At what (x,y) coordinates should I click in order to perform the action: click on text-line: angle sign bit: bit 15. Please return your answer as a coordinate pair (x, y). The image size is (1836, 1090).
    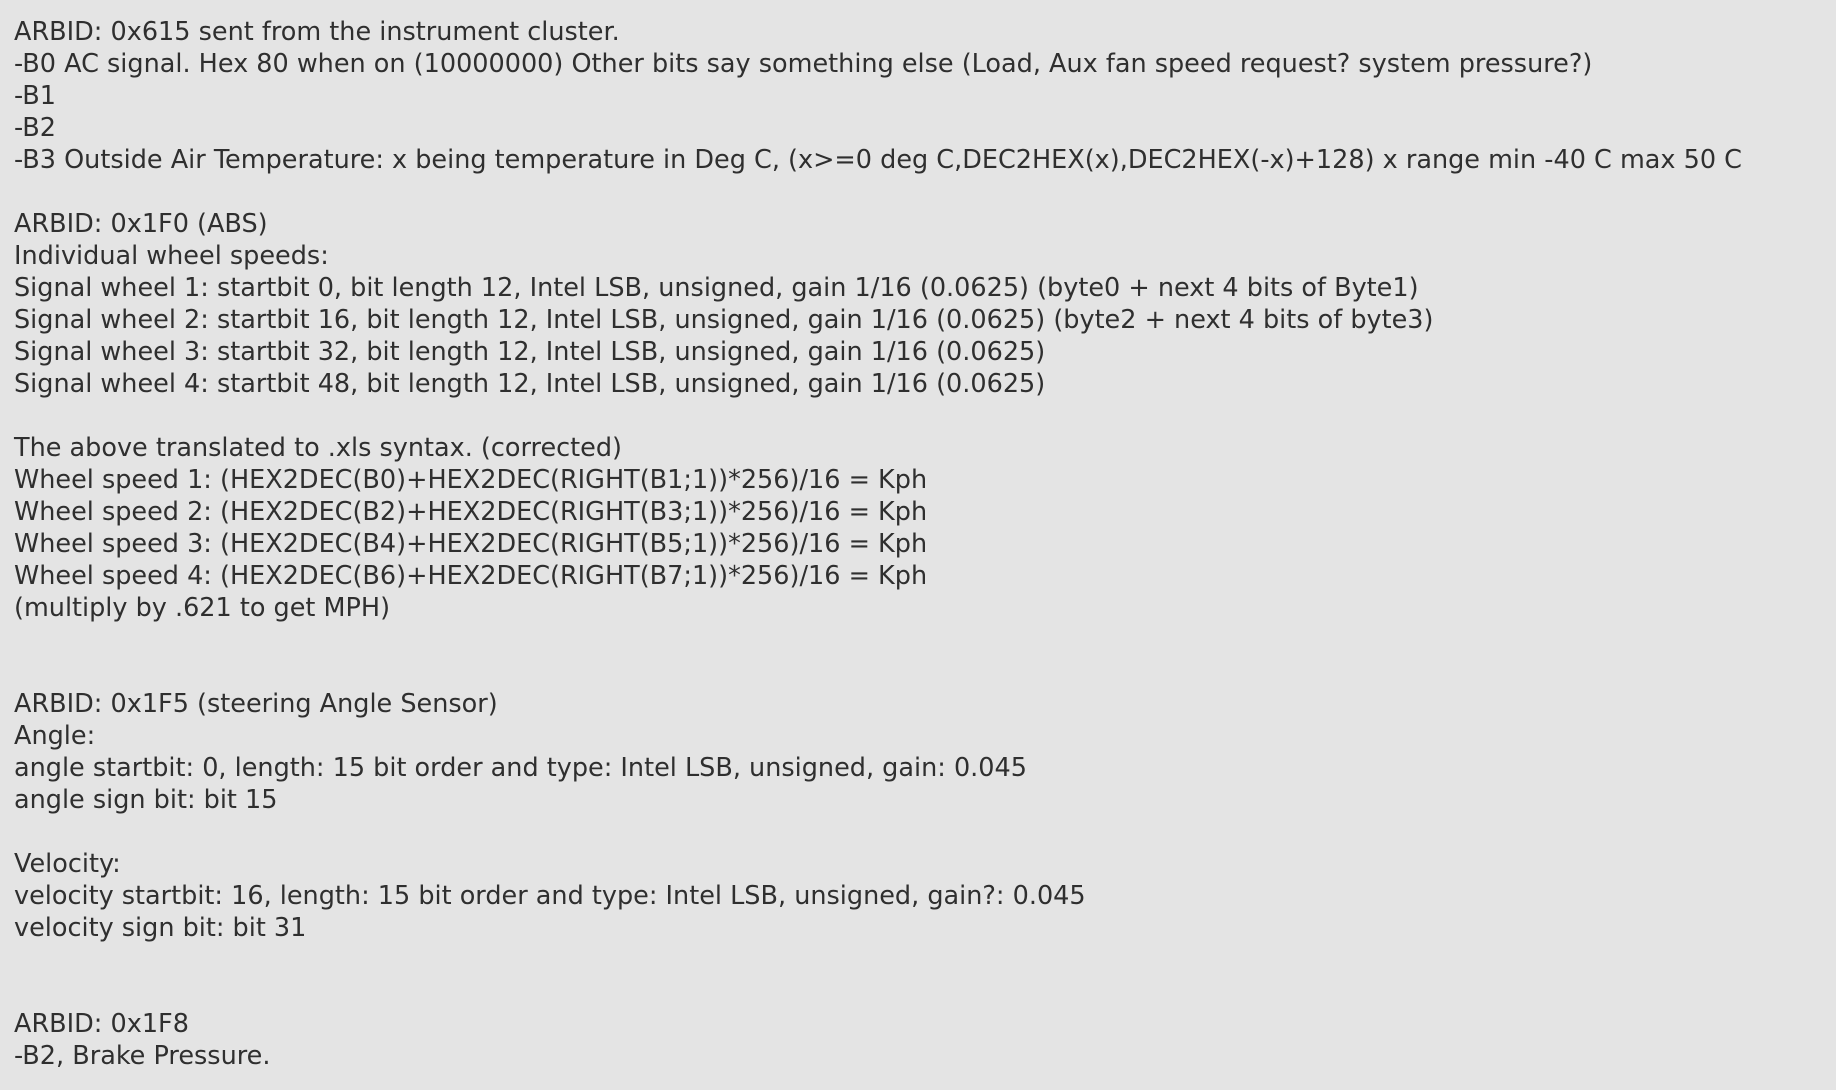
    Looking at the image, I should click on (146, 800).